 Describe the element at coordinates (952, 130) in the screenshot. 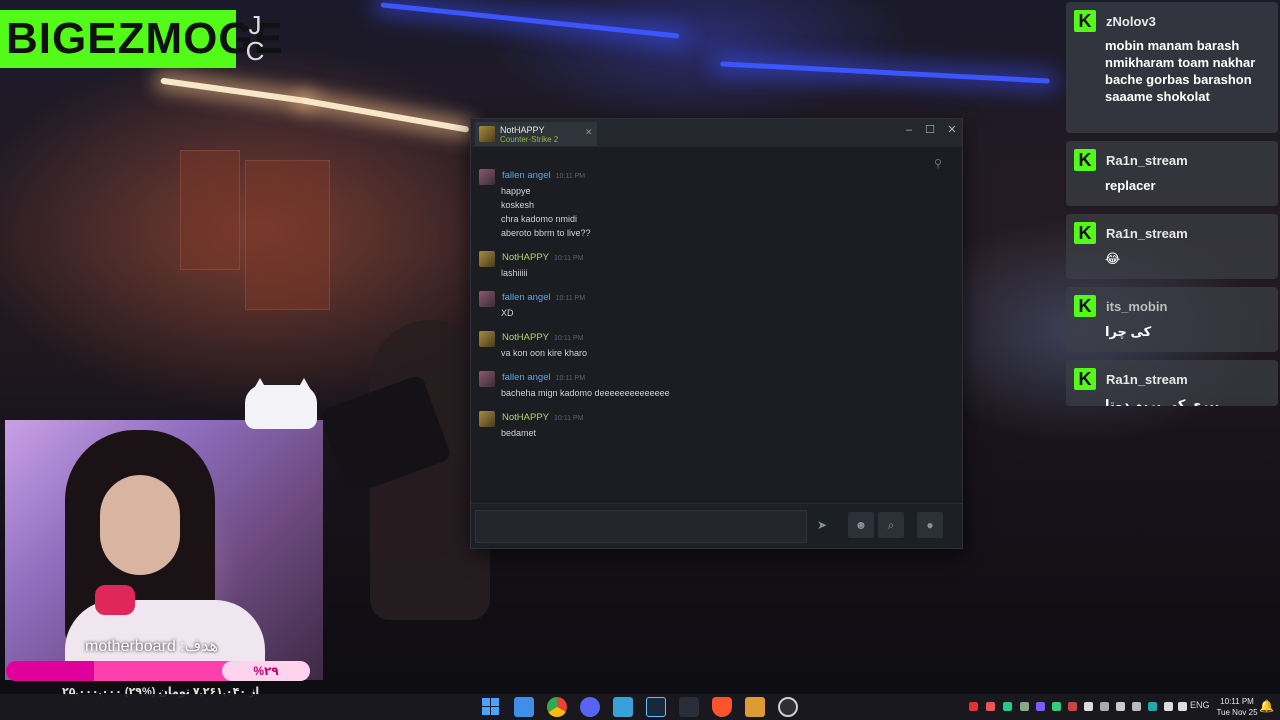

I see `close-window-icon: ✕` at that location.